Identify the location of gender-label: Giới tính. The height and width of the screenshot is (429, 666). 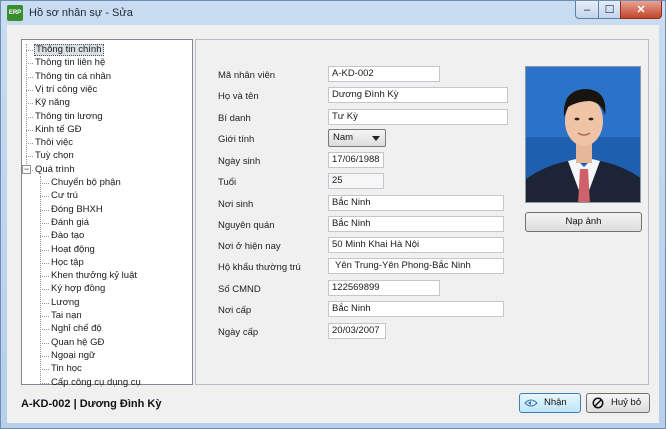
(236, 139).